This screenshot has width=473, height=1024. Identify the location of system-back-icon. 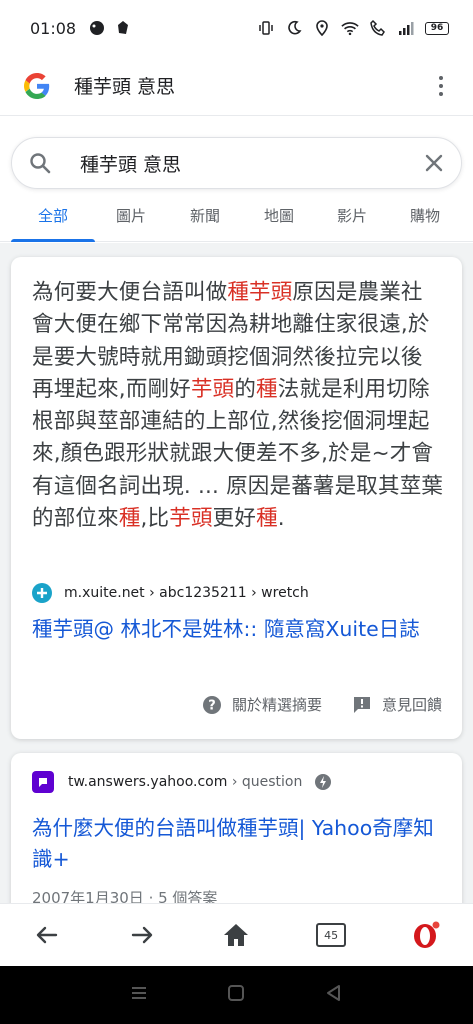
(334, 995).